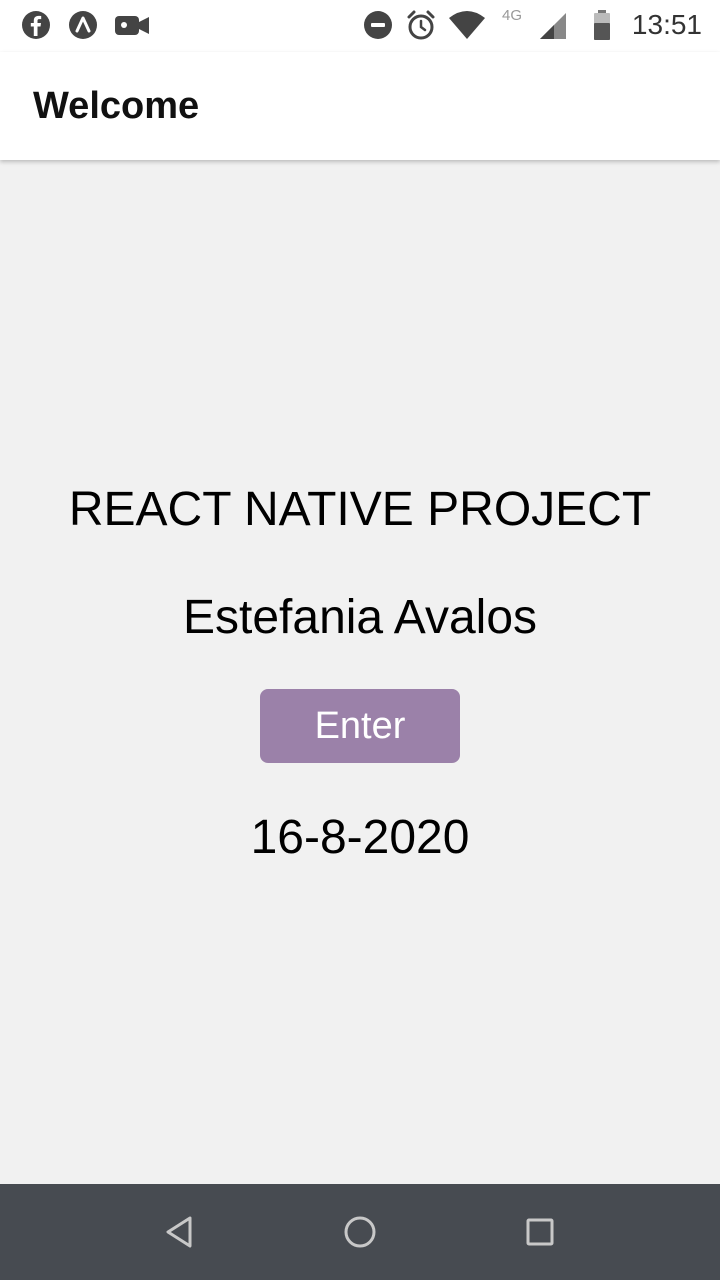 Image resolution: width=720 pixels, height=1280 pixels. What do you see at coordinates (132, 25) in the screenshot?
I see `video-icon` at bounding box center [132, 25].